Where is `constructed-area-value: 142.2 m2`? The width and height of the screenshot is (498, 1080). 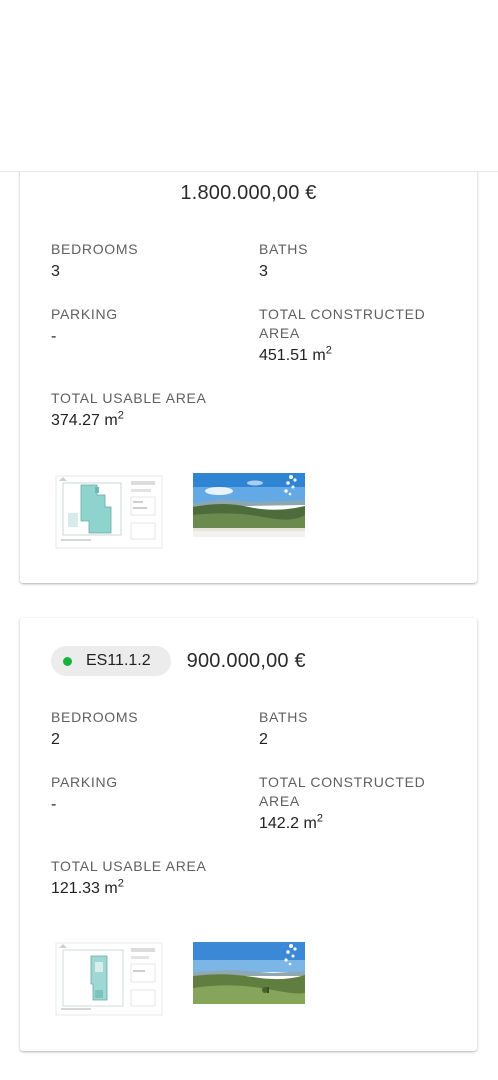
constructed-area-value: 142.2 m2 is located at coordinates (291, 822).